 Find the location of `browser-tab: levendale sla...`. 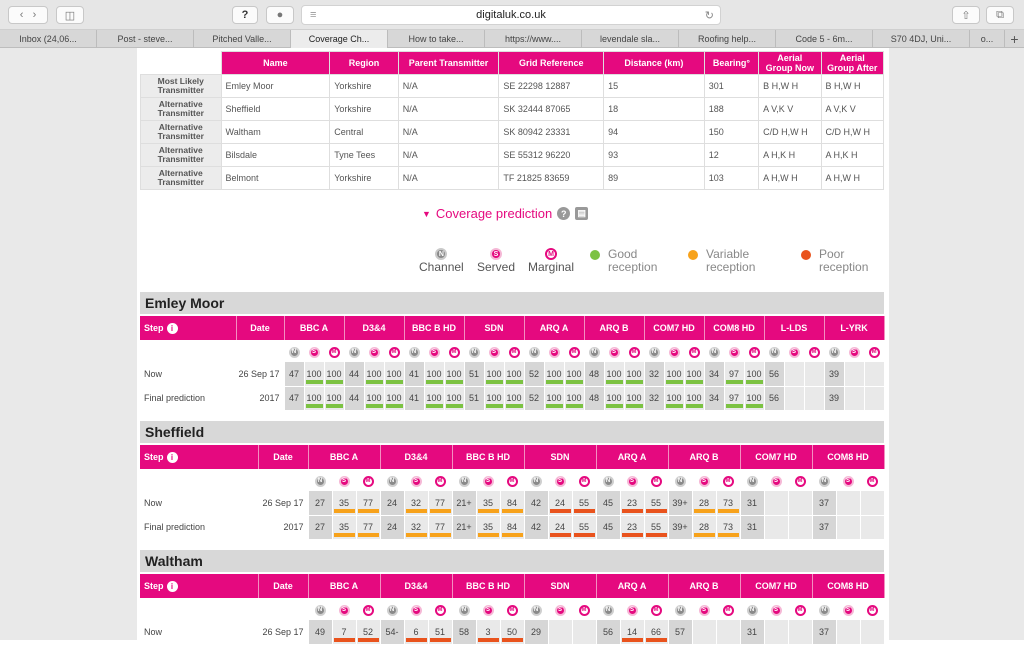

browser-tab: levendale sla... is located at coordinates (630, 39).